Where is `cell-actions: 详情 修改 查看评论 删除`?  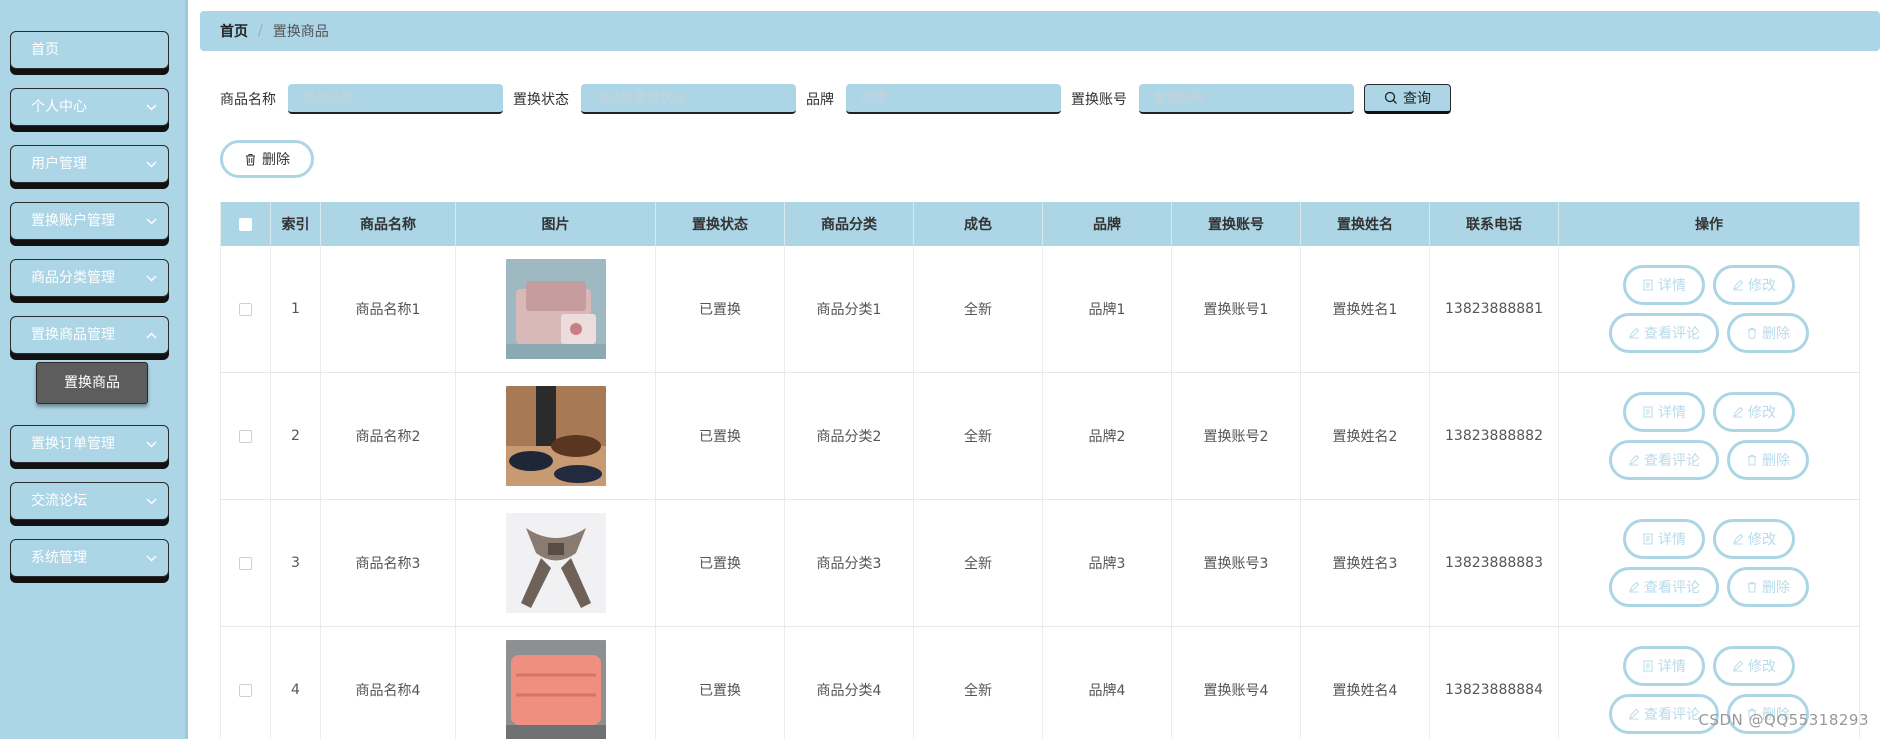
cell-actions: 详情 修改 查看评论 删除 is located at coordinates (1709, 563).